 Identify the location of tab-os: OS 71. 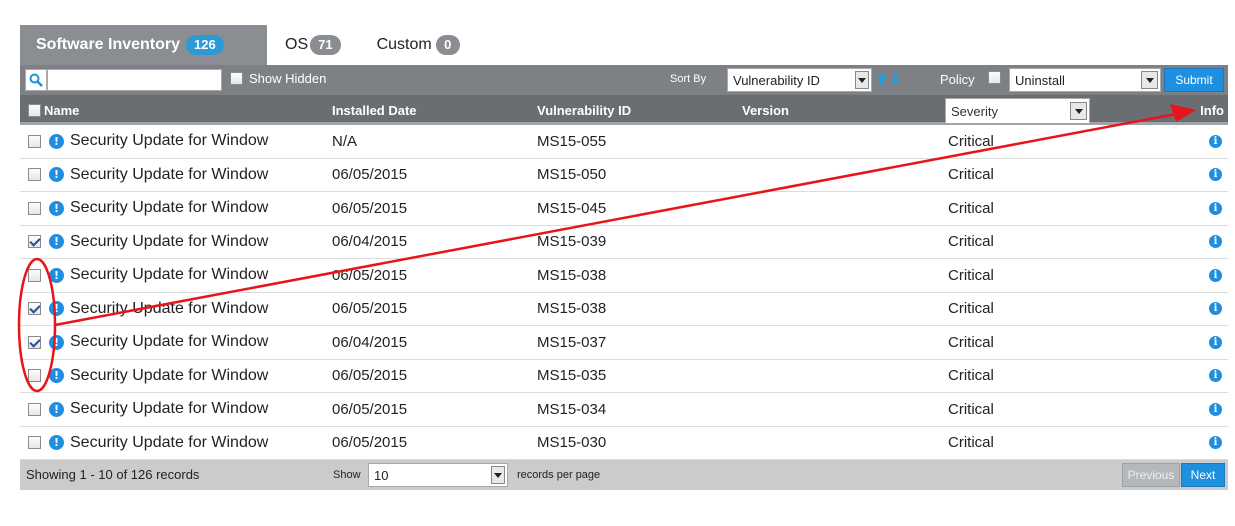
(312, 45).